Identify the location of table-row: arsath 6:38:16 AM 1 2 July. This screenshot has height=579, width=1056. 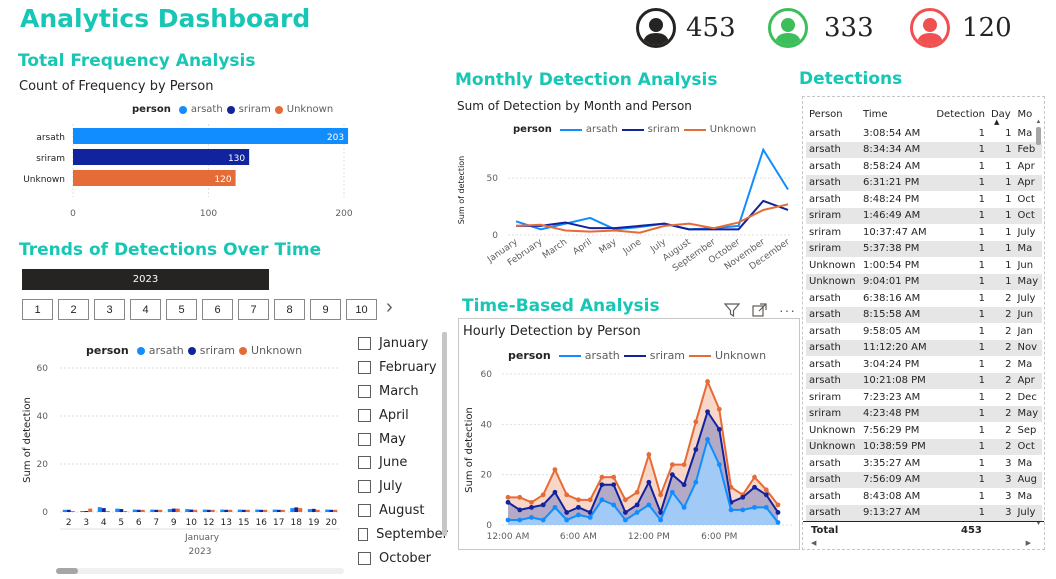
(924, 298).